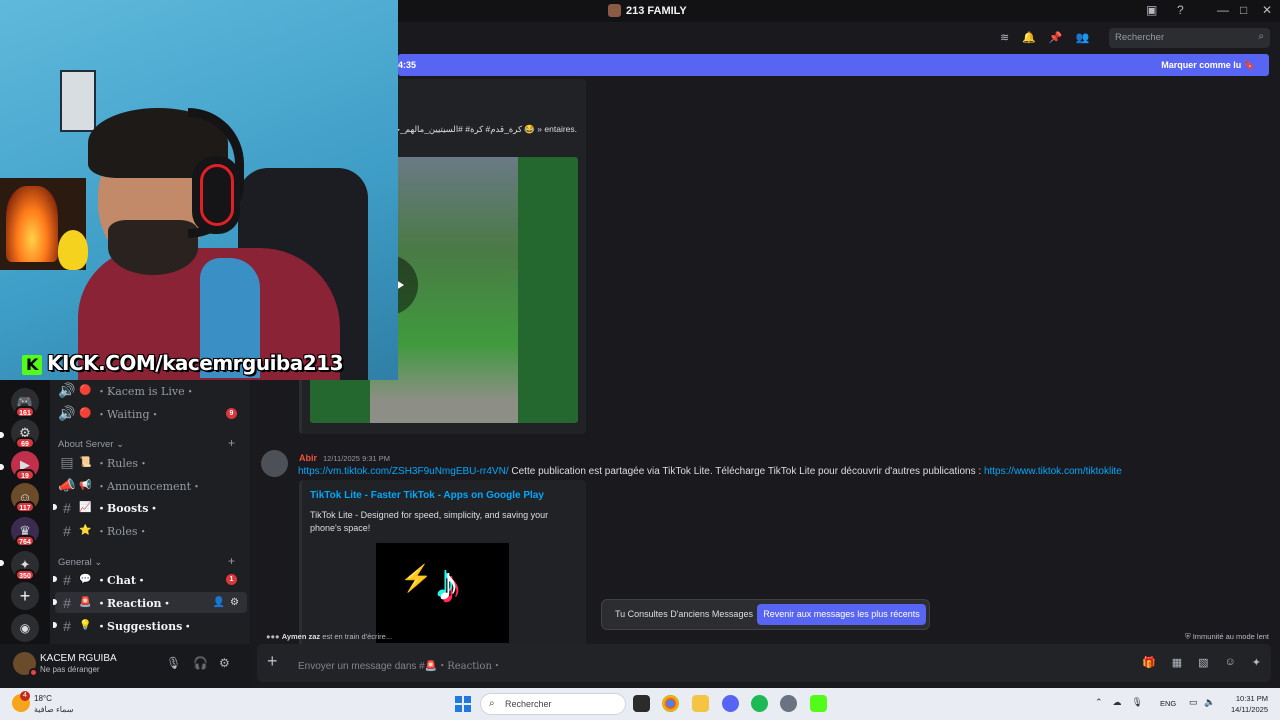 The height and width of the screenshot is (720, 1280). I want to click on file-explorer-icon, so click(700, 703).